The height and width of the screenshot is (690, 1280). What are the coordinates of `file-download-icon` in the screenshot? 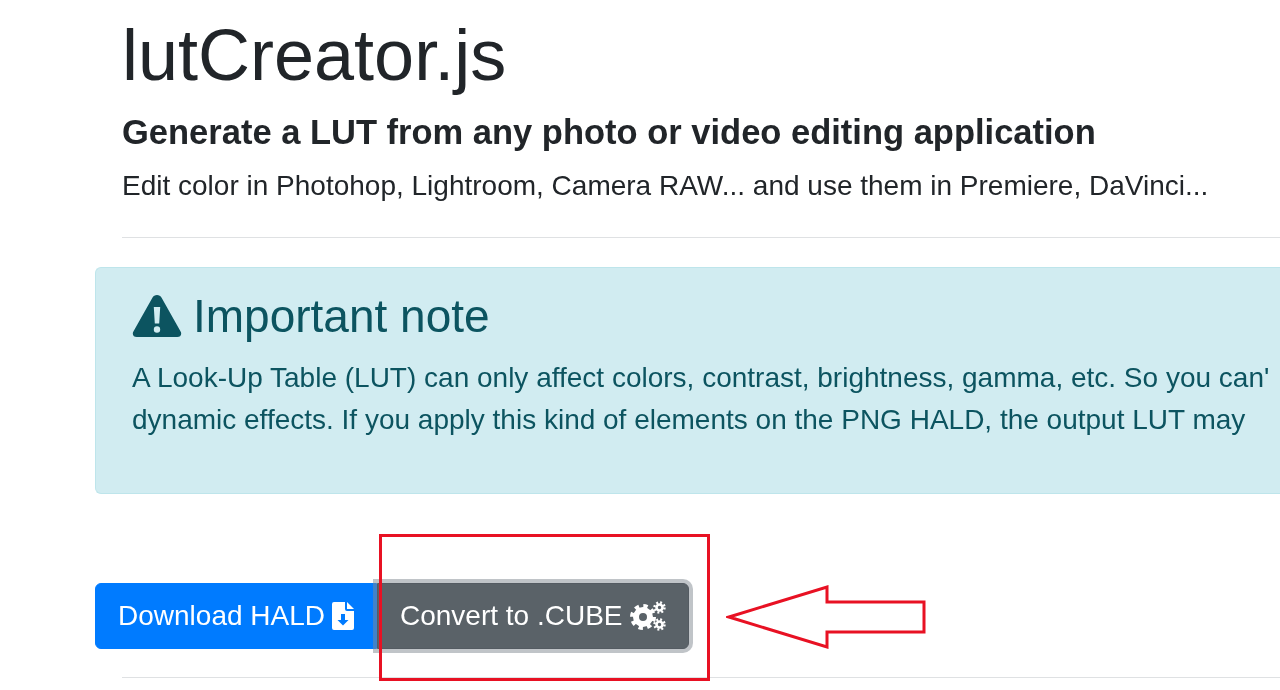 It's located at (343, 615).